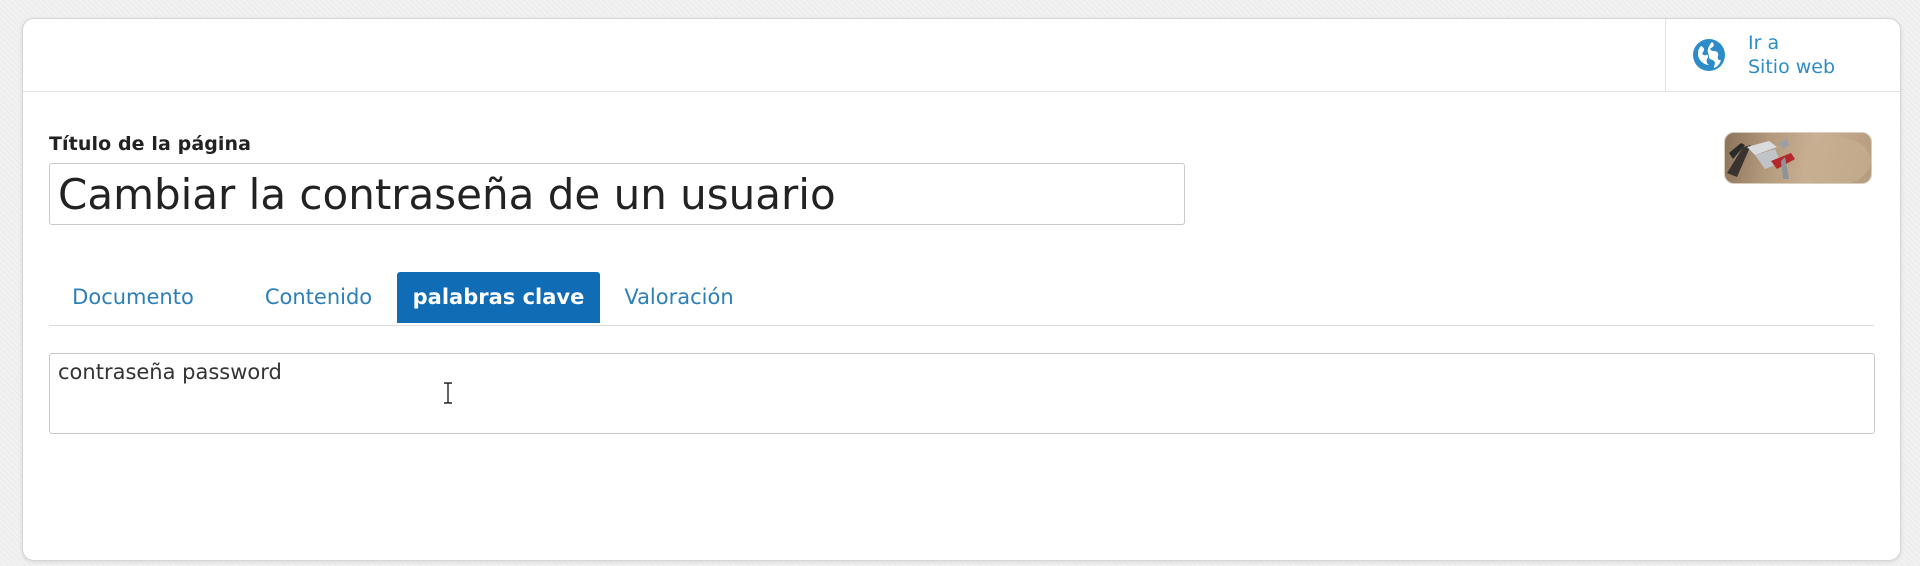  Describe the element at coordinates (1791, 55) in the screenshot. I see `goto-website-label: Ir a Sitio web` at that location.